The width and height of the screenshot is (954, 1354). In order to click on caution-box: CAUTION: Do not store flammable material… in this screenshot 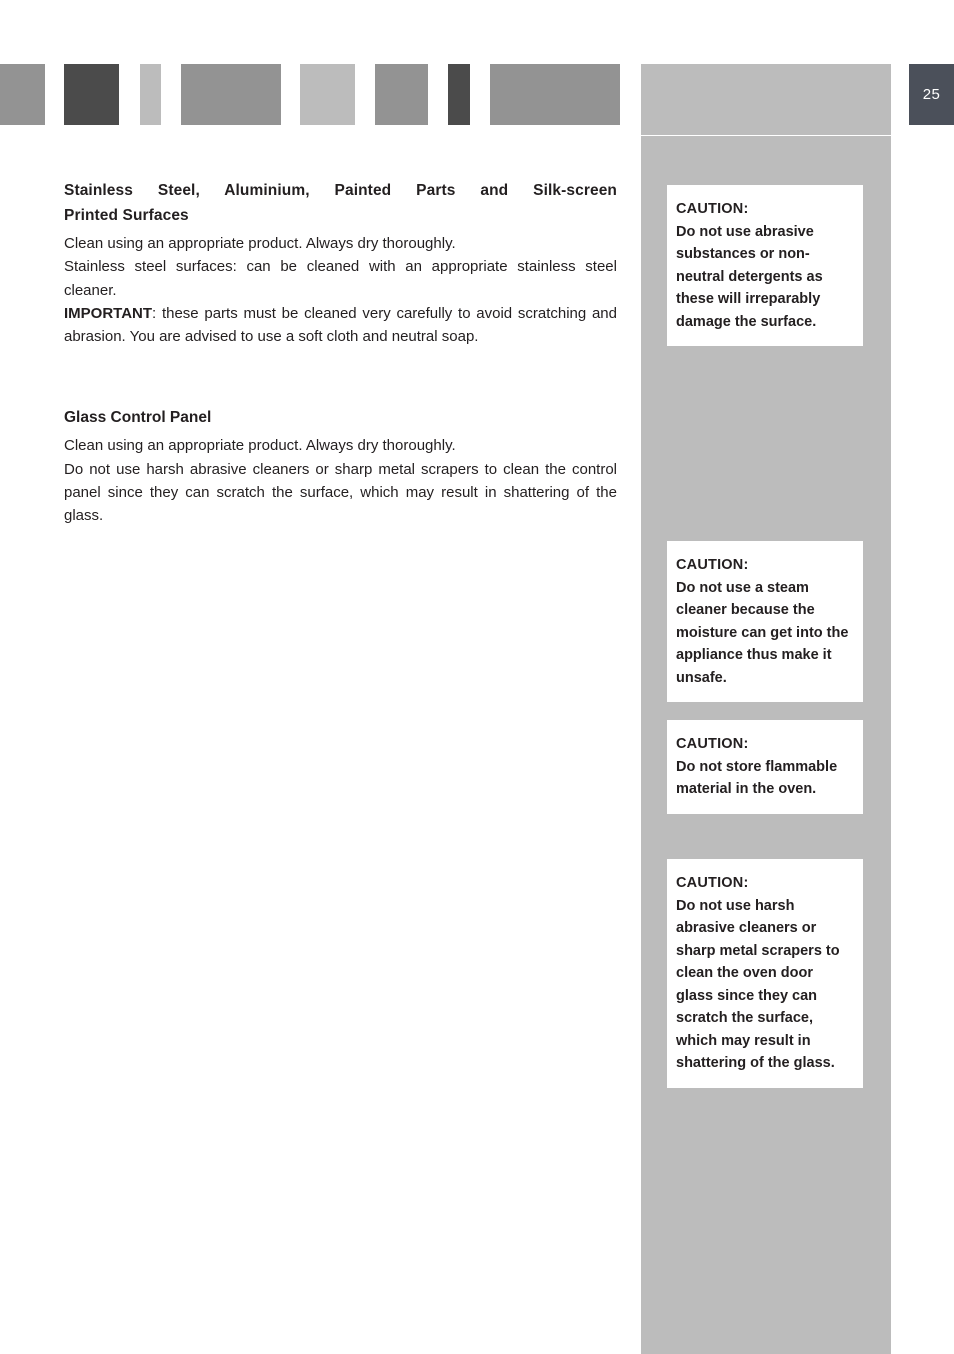, I will do `click(765, 767)`.